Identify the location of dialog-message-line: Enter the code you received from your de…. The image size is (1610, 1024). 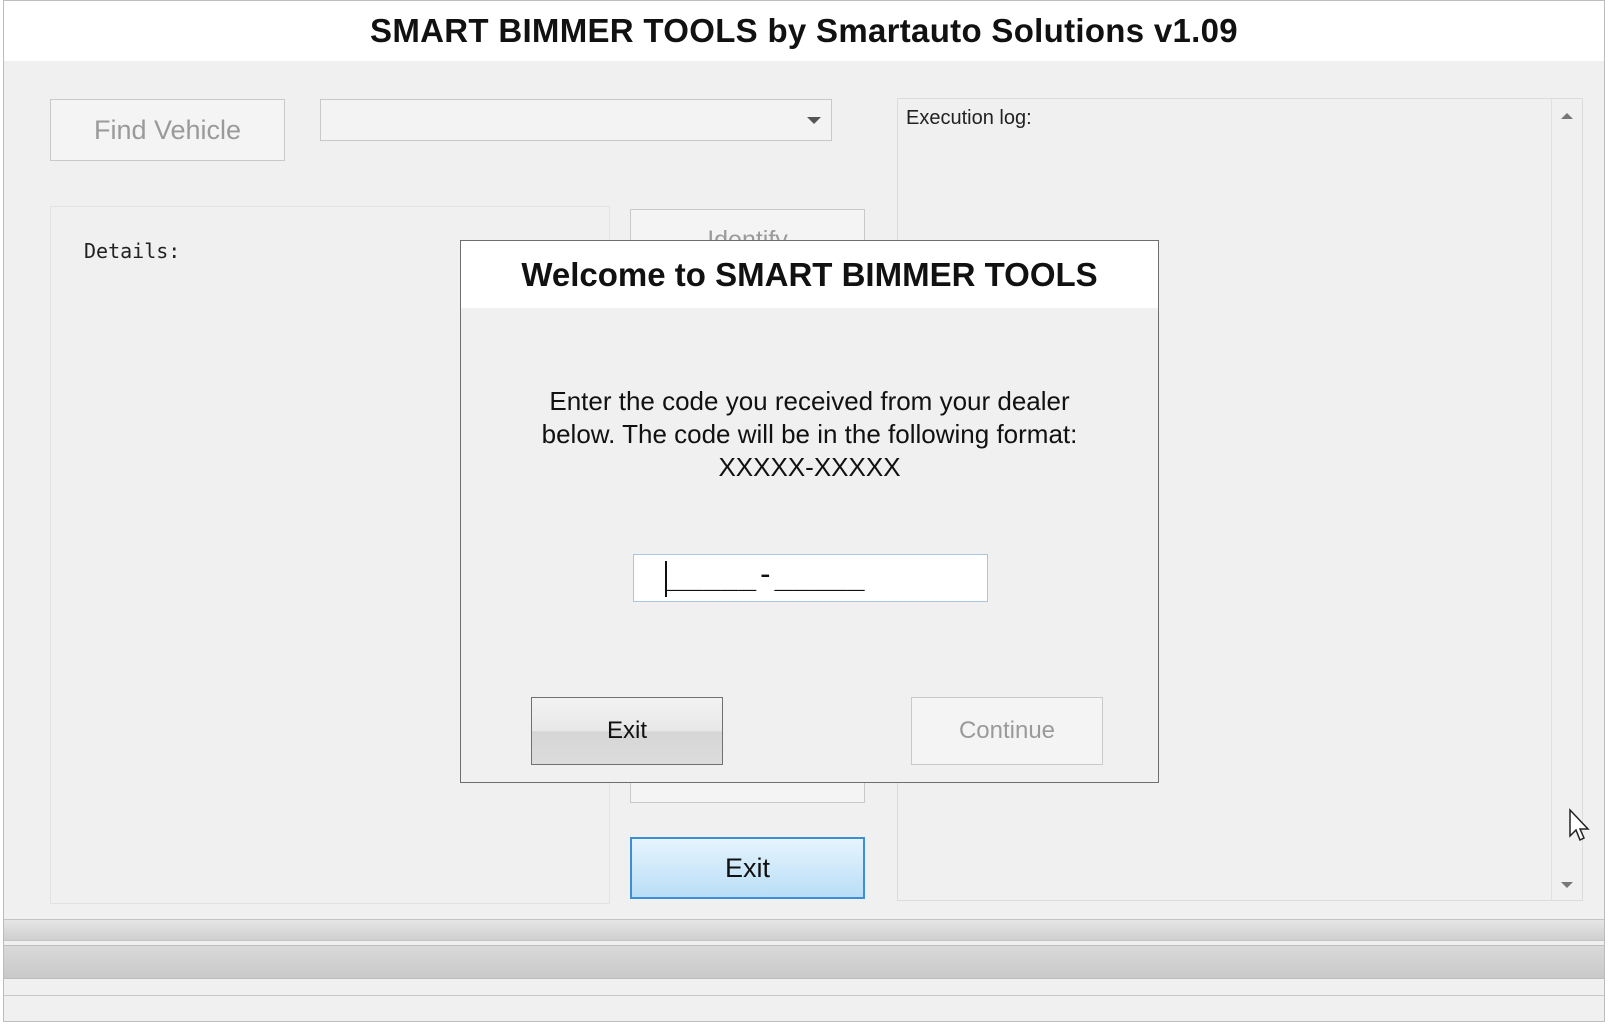
(809, 401).